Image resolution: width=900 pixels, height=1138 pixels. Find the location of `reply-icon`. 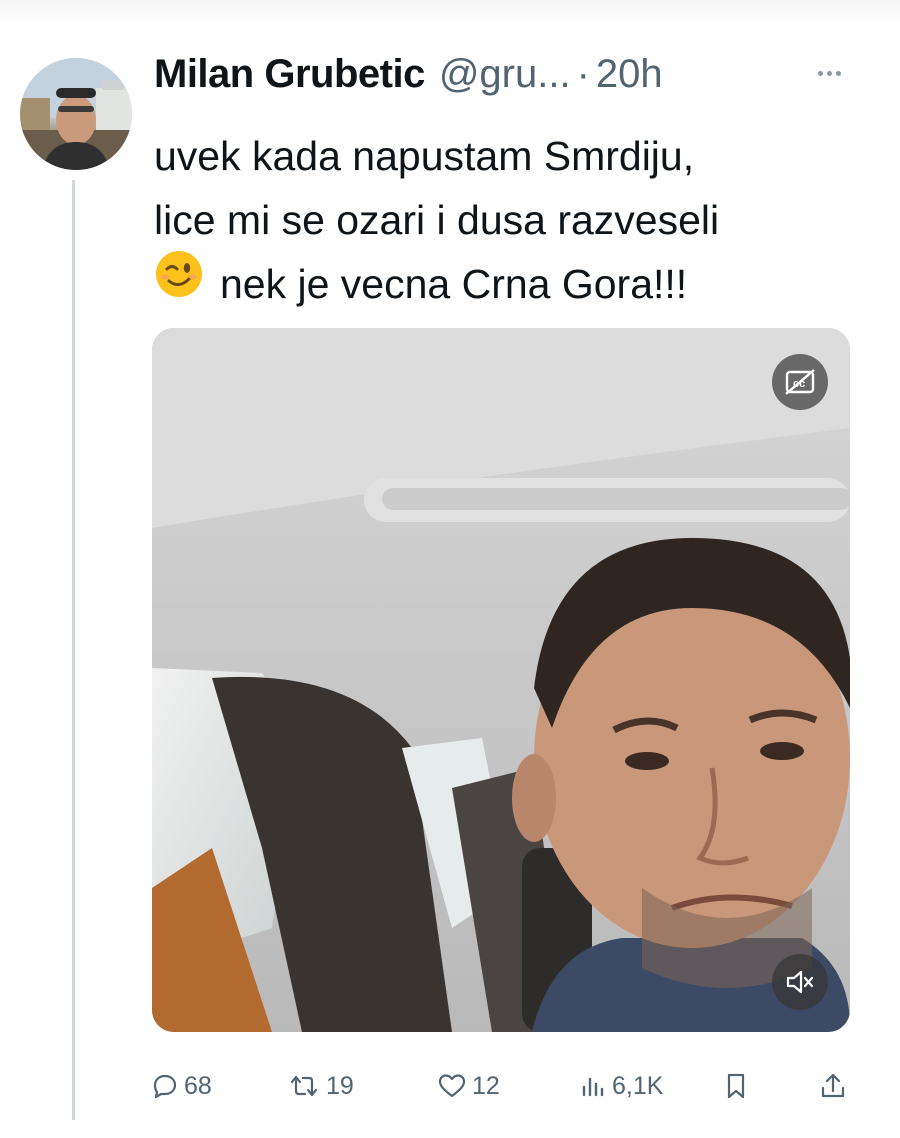

reply-icon is located at coordinates (165, 1086).